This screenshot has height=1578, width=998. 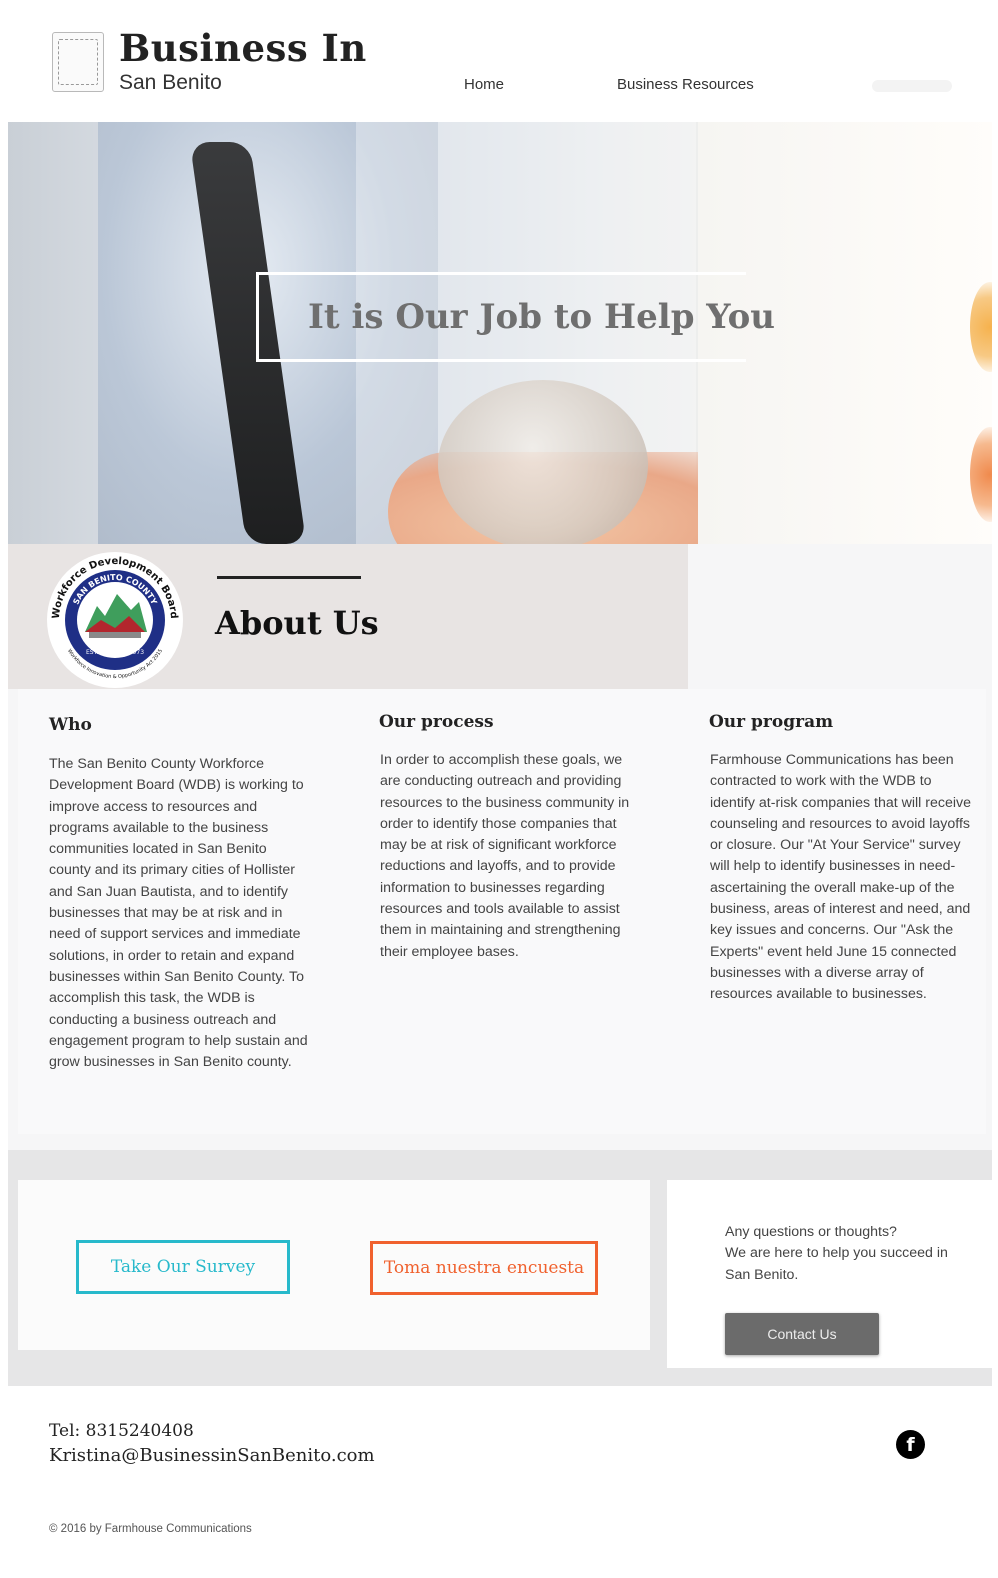 I want to click on nav-home: Home, so click(x=484, y=84).